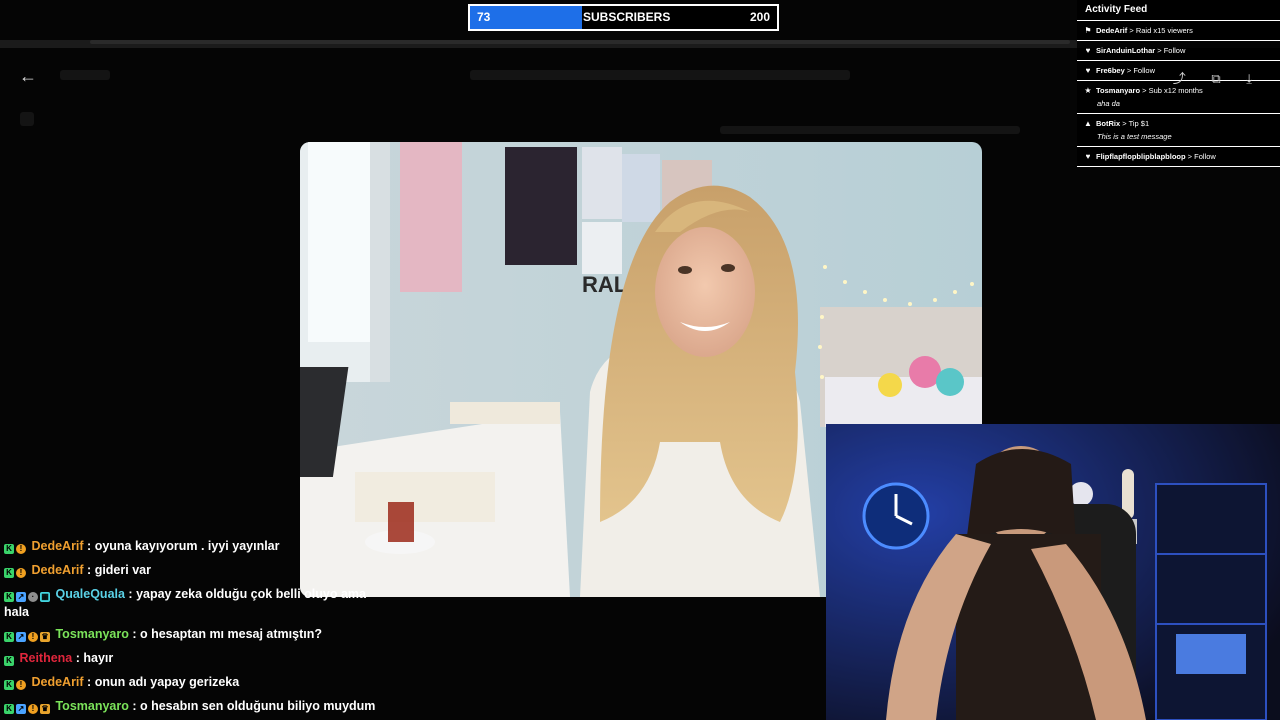 This screenshot has height=720, width=1280. I want to click on goal-label: SUBSCRIBERS, so click(627, 17).